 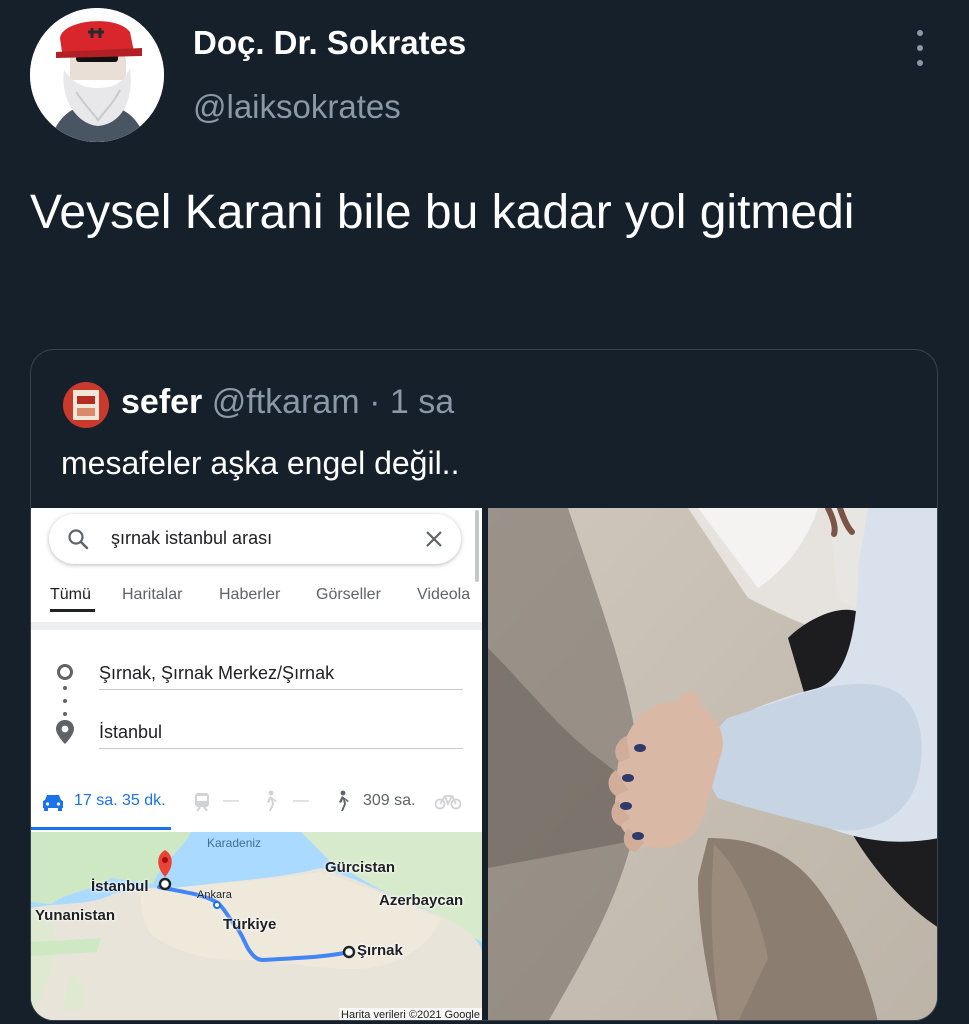 What do you see at coordinates (434, 539) in the screenshot?
I see `close-icon` at bounding box center [434, 539].